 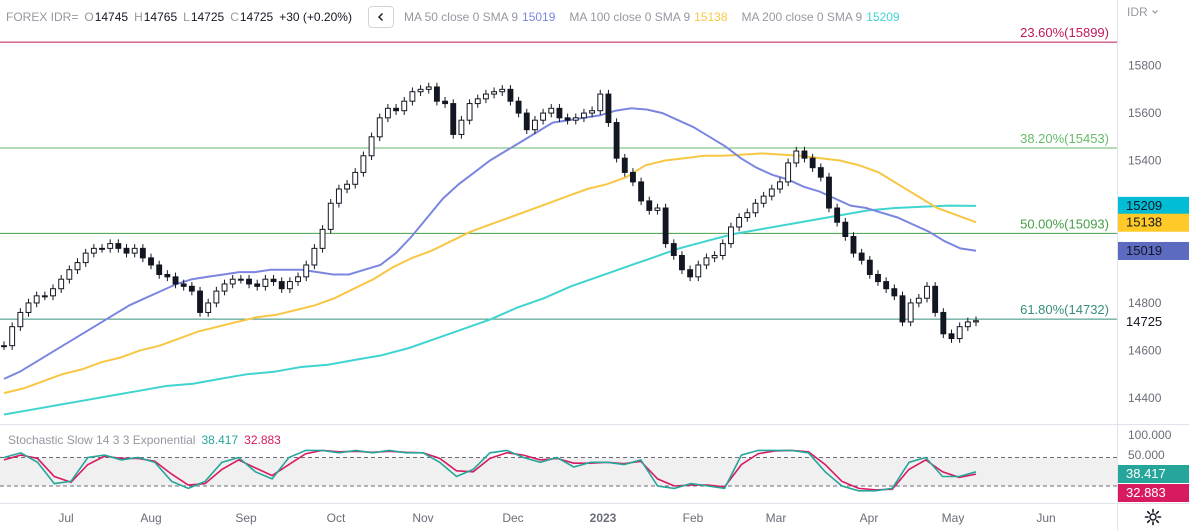 I want to click on oscillator-axis-label: 50.000, so click(x=1146, y=455).